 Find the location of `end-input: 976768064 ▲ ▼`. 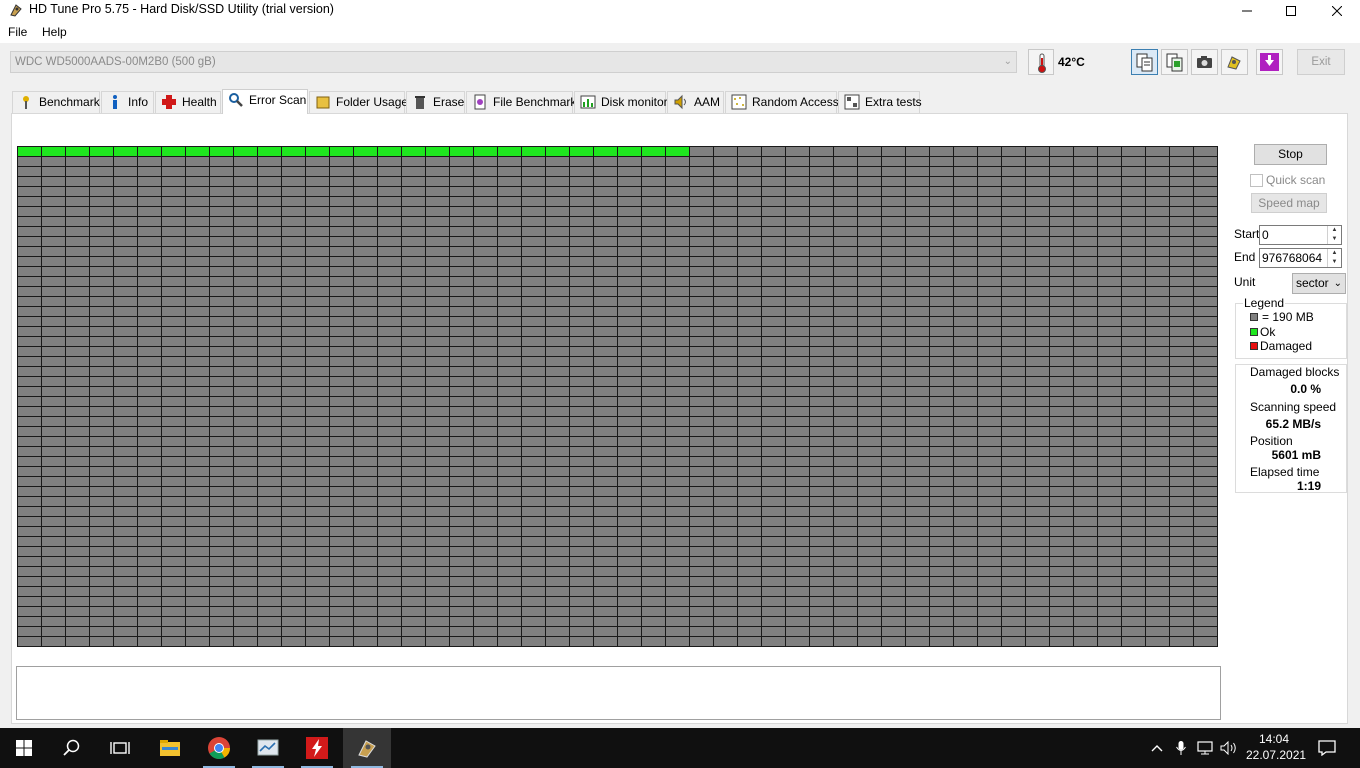

end-input: 976768064 ▲ ▼ is located at coordinates (1300, 258).